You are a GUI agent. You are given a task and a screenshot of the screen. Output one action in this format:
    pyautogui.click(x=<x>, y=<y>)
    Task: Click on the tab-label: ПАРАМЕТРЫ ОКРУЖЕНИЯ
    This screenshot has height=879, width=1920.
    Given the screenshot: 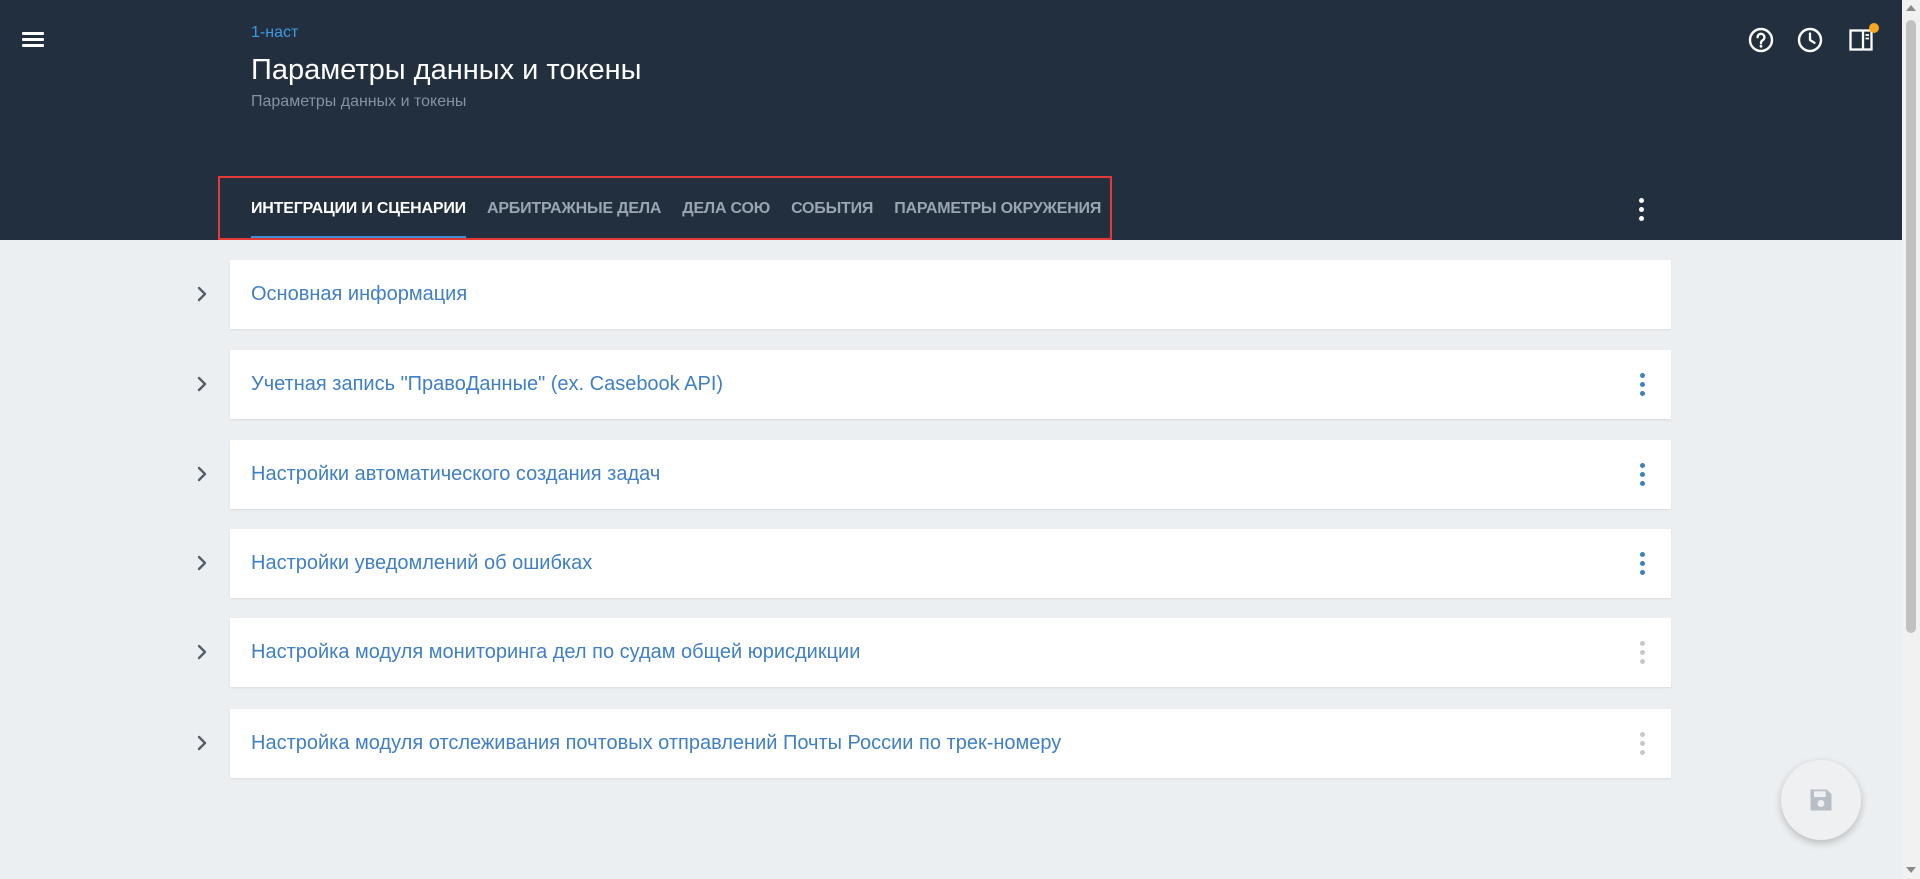 What is the action you would take?
    pyautogui.click(x=998, y=208)
    